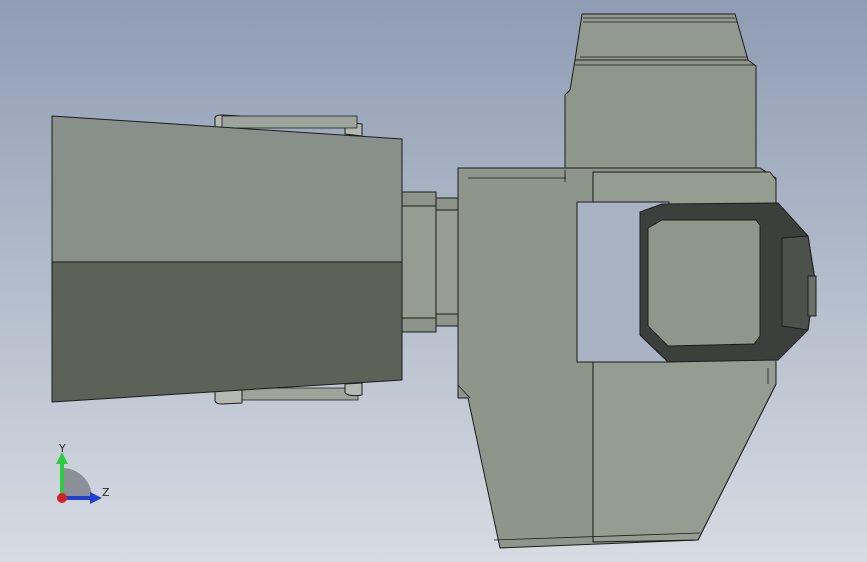 This screenshot has height=562, width=867. What do you see at coordinates (62, 448) in the screenshot?
I see `y-axis-label: Y` at bounding box center [62, 448].